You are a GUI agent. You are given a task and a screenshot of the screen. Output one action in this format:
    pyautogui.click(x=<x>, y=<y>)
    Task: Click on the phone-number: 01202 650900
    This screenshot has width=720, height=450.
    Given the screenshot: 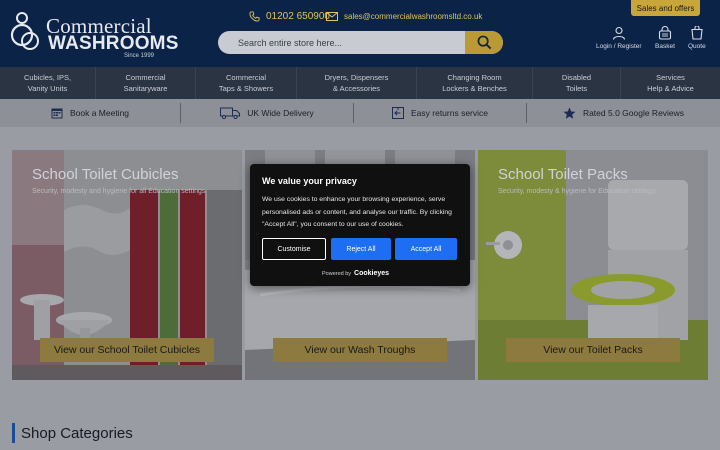 What is the action you would take?
    pyautogui.click(x=298, y=16)
    